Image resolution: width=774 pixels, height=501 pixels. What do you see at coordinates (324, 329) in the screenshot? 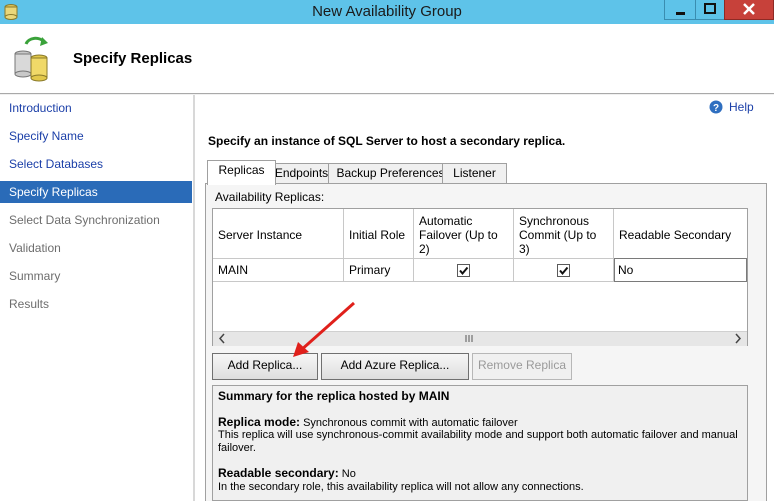
I see `red-arrow-annotation` at bounding box center [324, 329].